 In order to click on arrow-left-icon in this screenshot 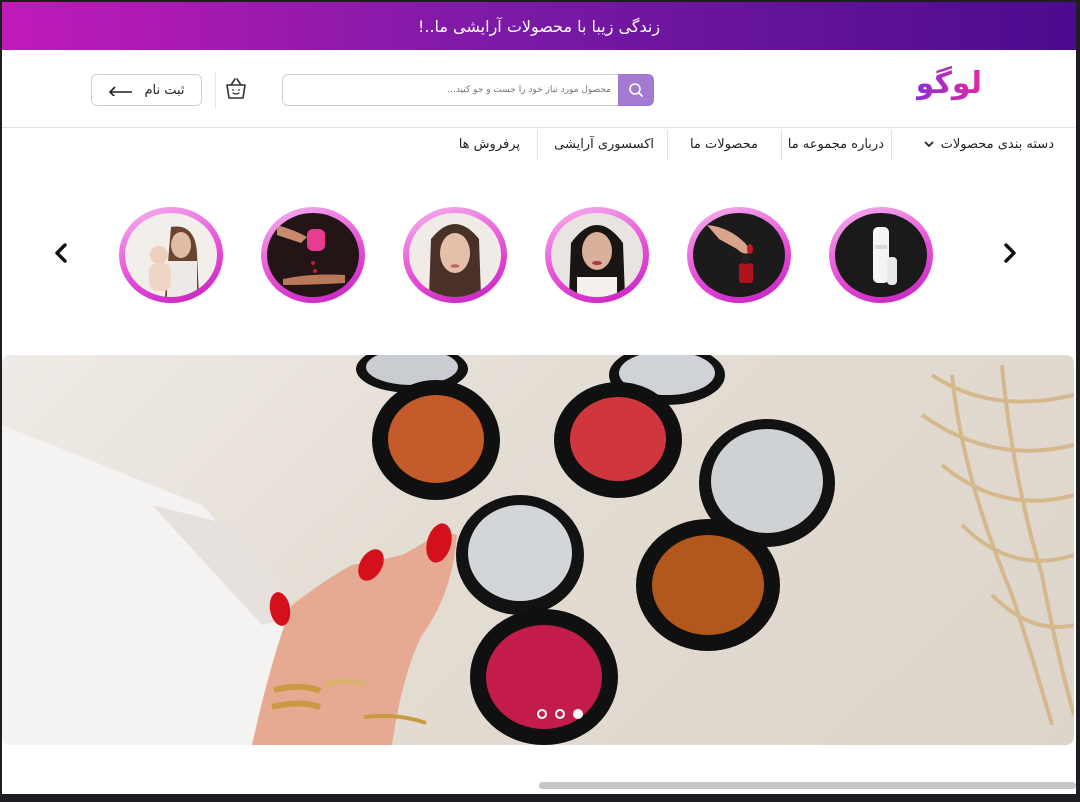, I will do `click(121, 91)`.